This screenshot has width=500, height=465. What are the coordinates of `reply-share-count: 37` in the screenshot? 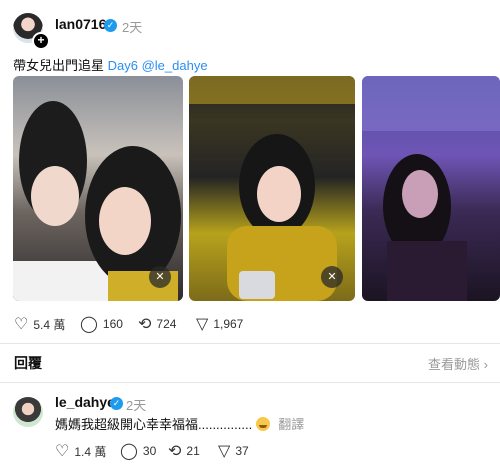 It's located at (242, 451).